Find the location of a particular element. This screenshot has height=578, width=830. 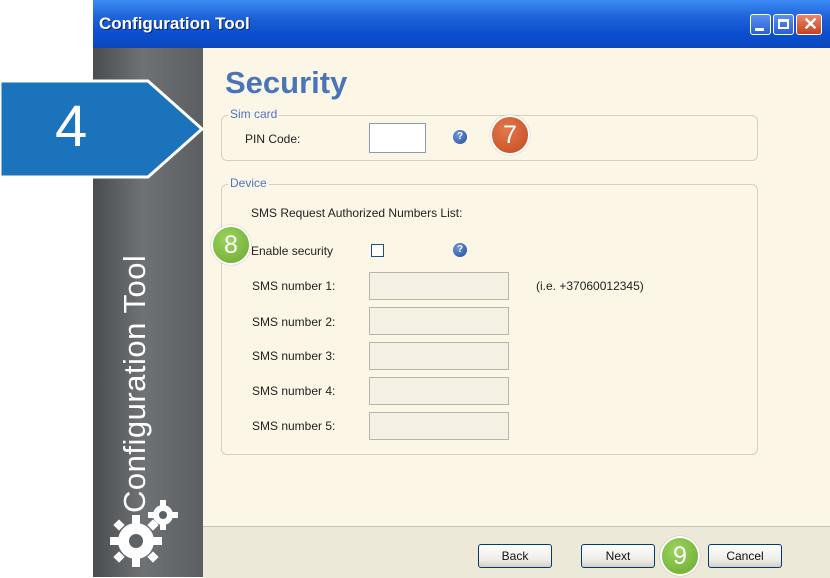

sms-number-1-label: SMS number 1: is located at coordinates (294, 286).